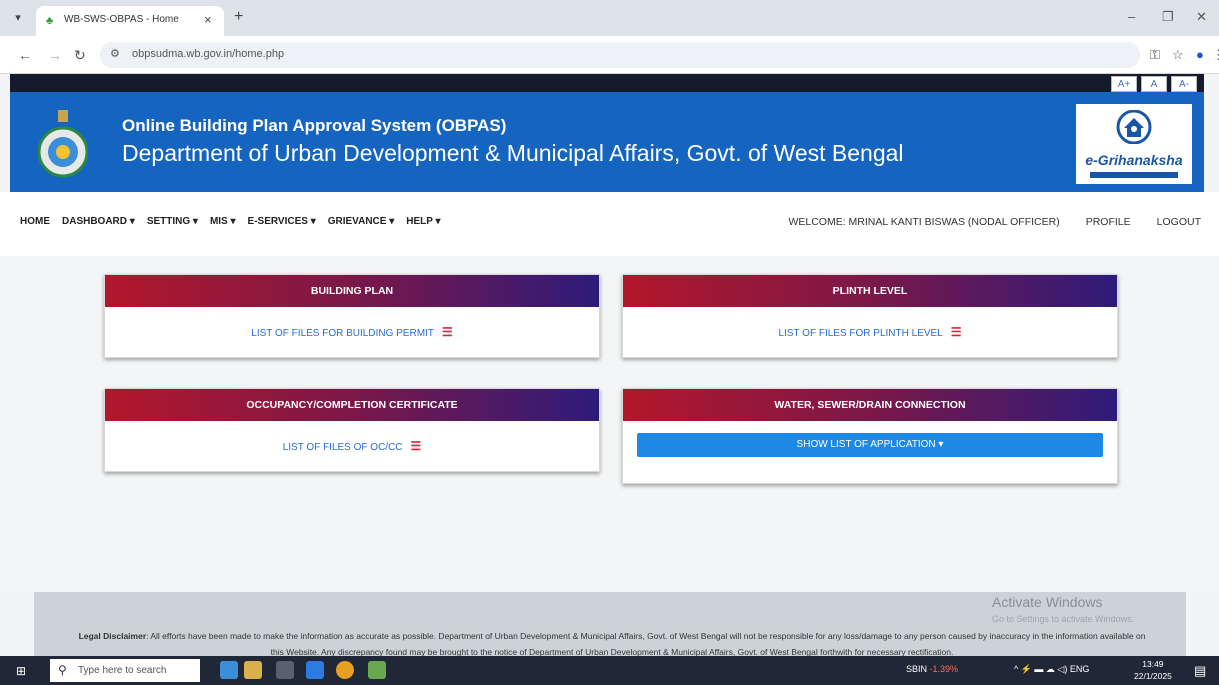 This screenshot has width=1219, height=685. What do you see at coordinates (1134, 127) in the screenshot?
I see `house-logo-icon` at bounding box center [1134, 127].